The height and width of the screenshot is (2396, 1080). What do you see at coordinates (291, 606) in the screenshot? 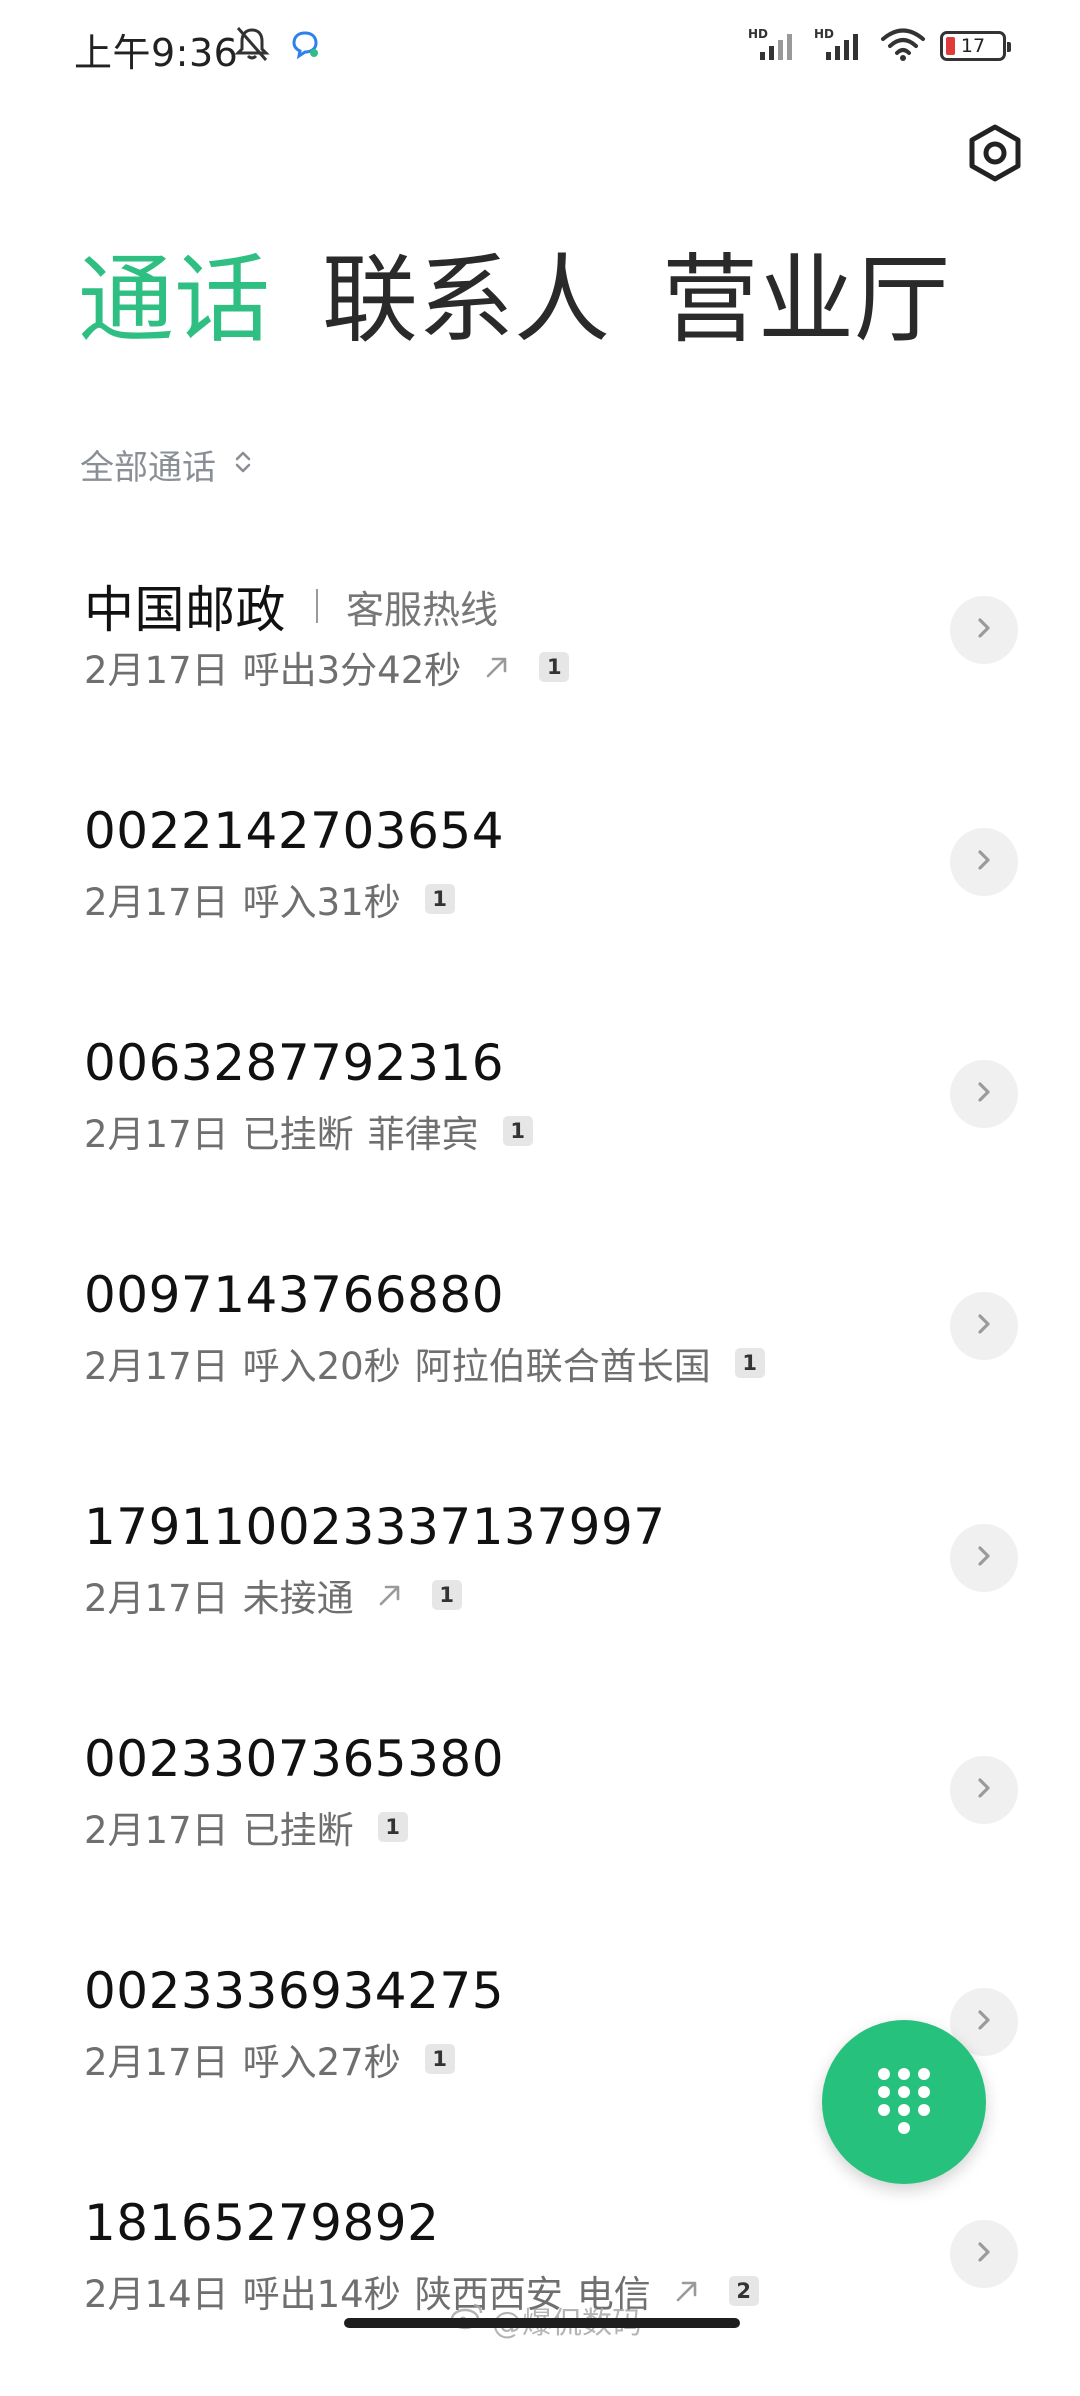
I see `call-name-row: 中国邮政 客服热线` at bounding box center [291, 606].